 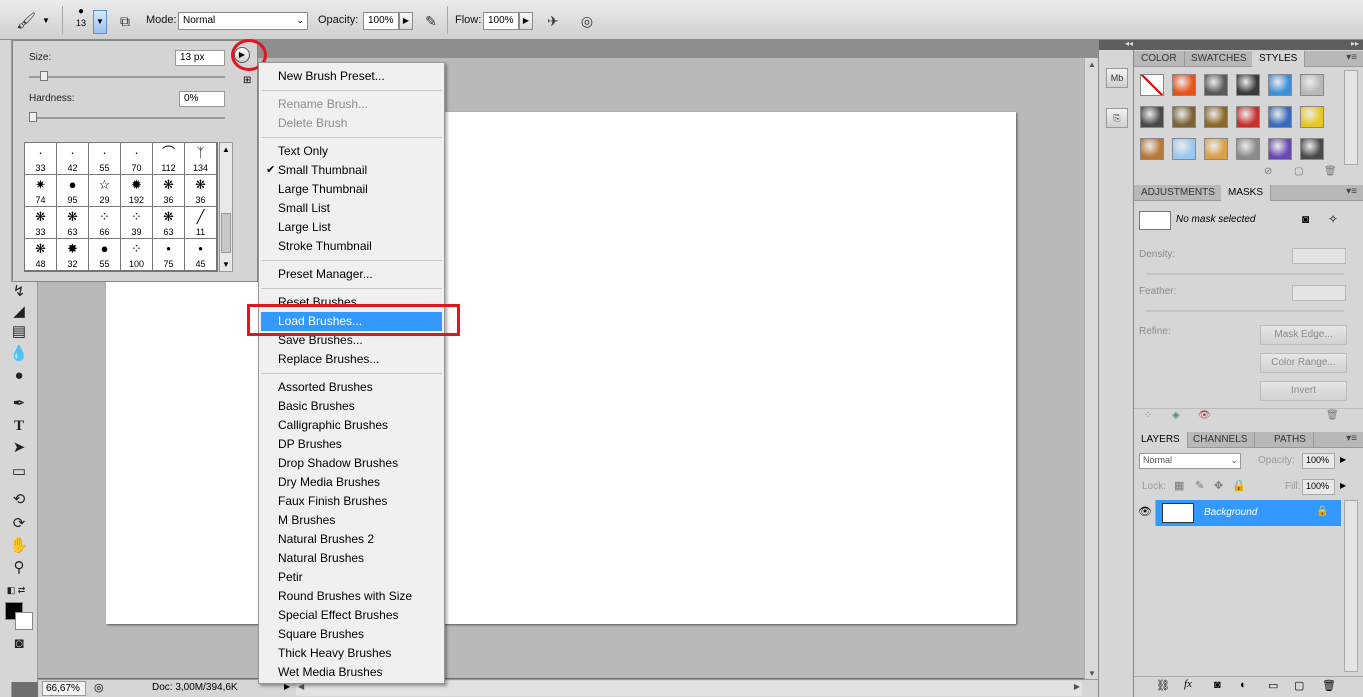 I want to click on menu-item: Drop Shadow Brushes, so click(x=351, y=463).